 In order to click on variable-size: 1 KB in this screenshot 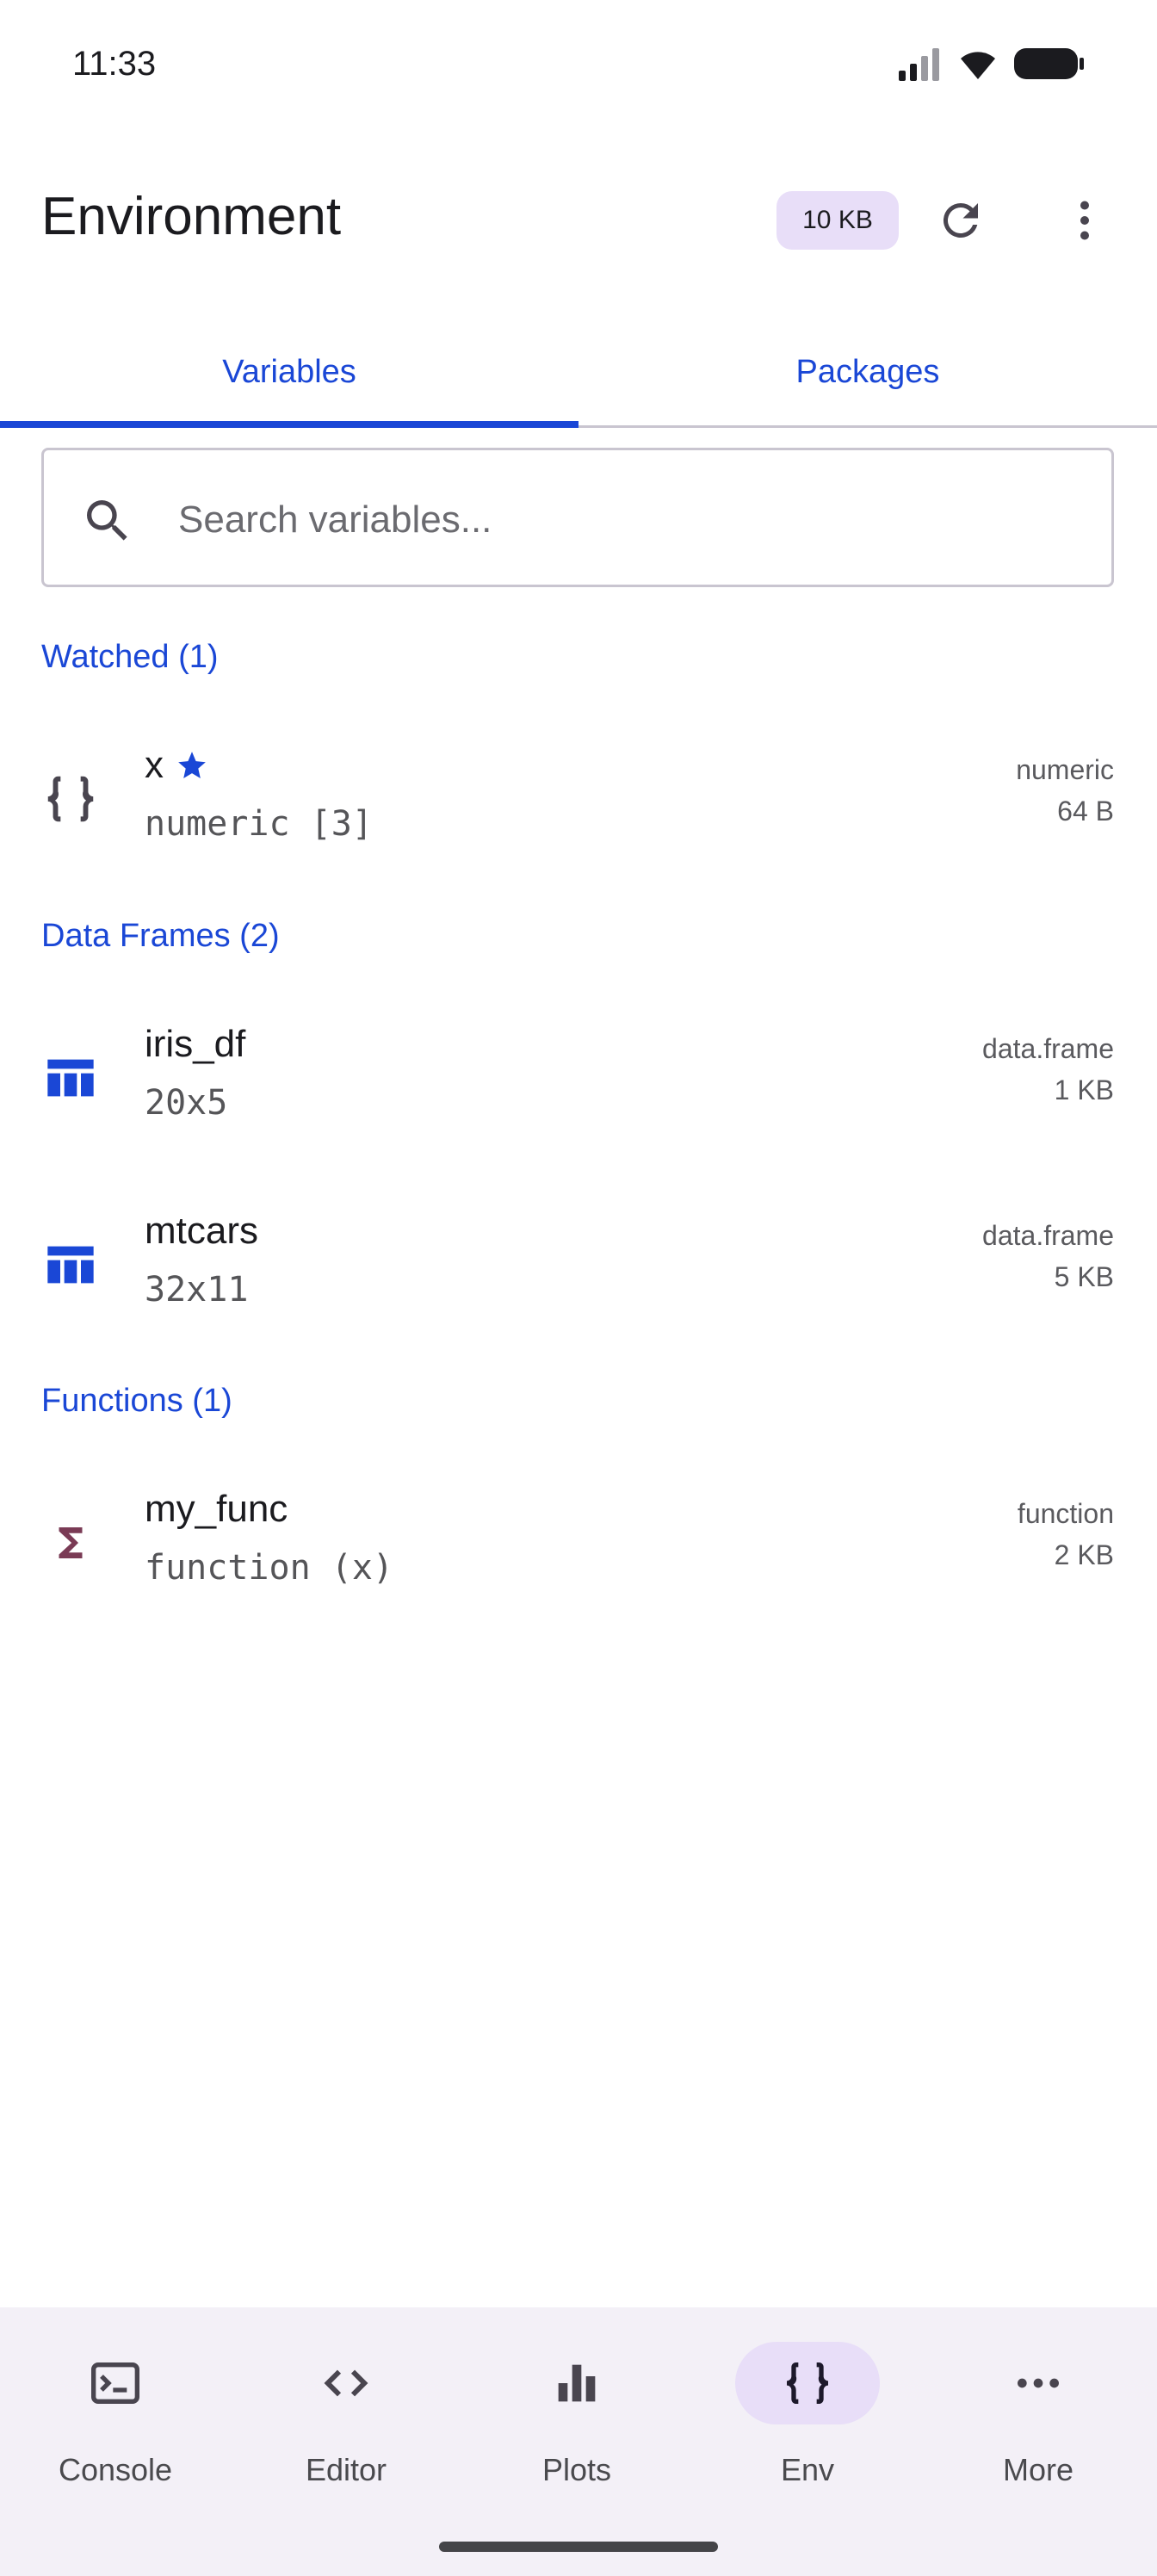, I will do `click(1084, 1090)`.